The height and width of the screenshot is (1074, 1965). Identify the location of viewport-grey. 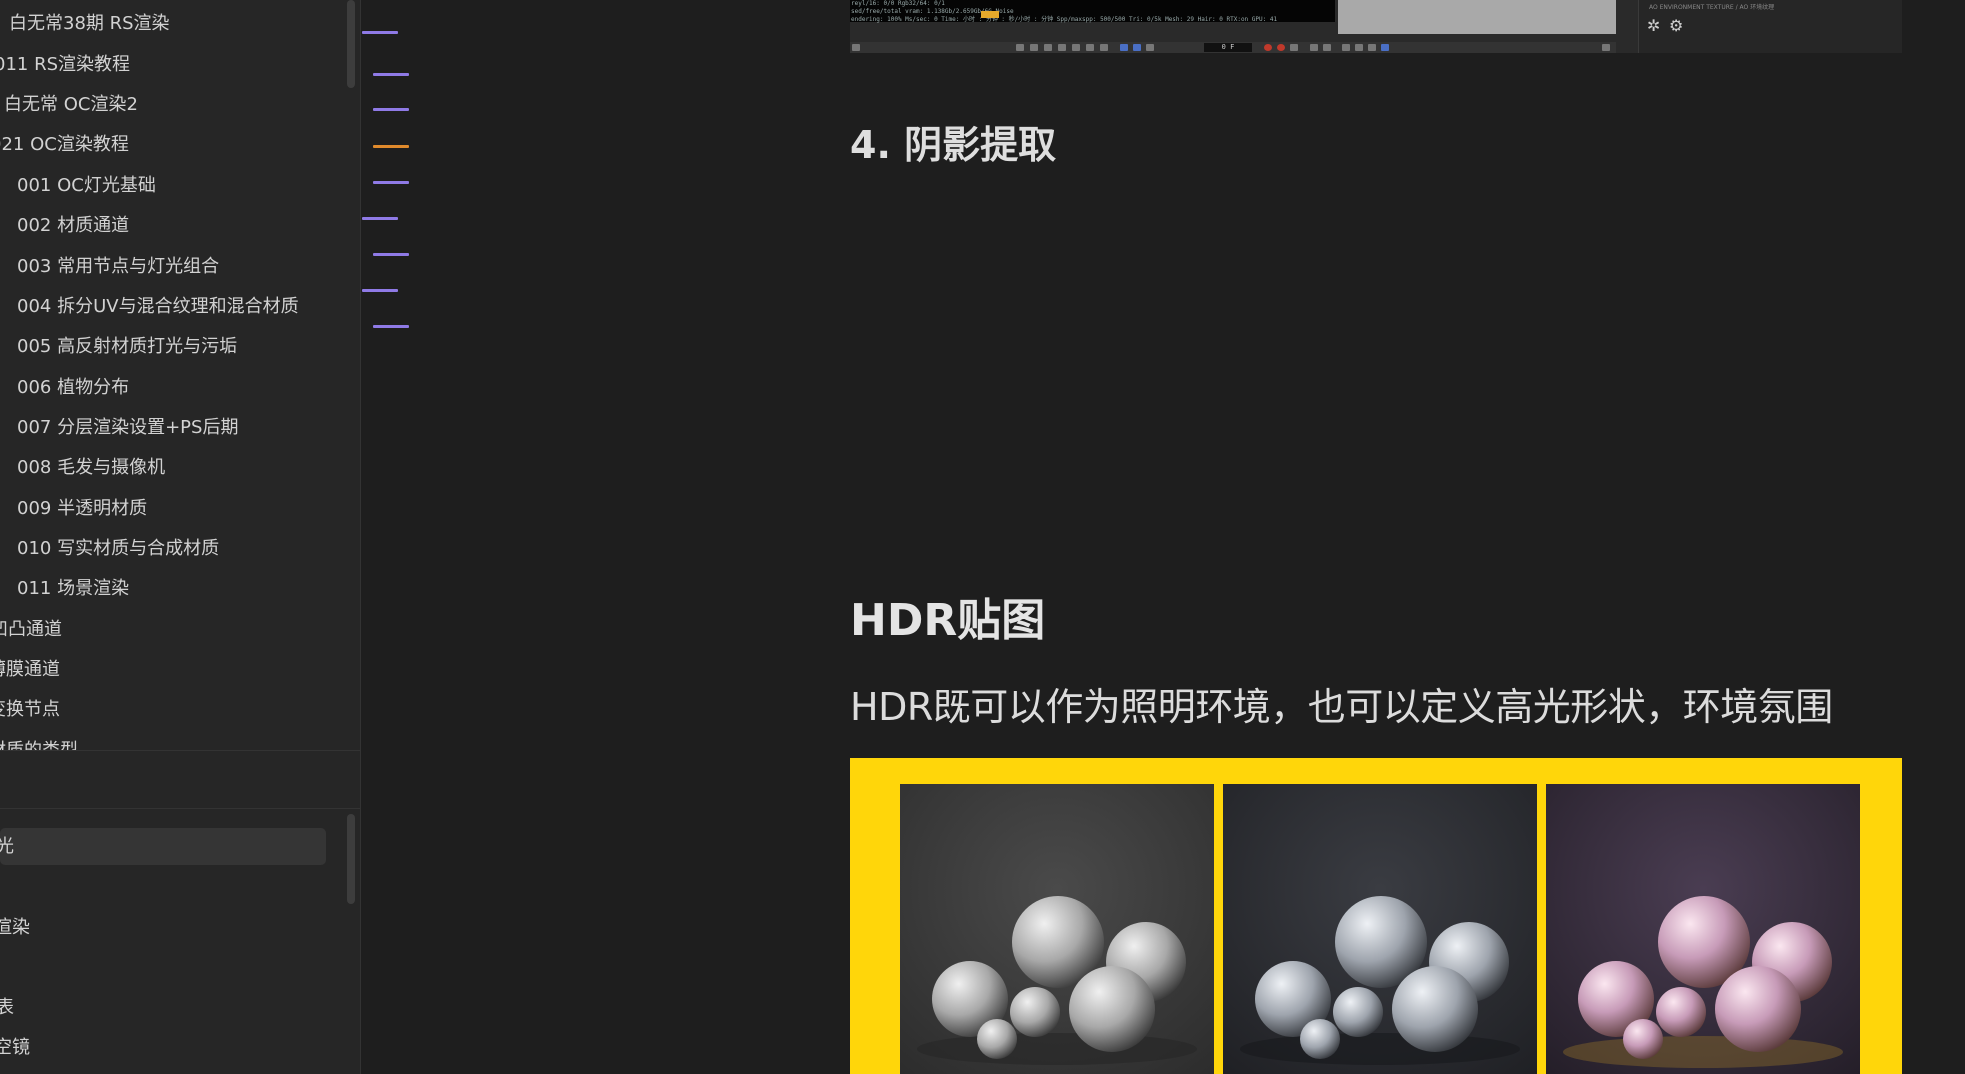
(1477, 17).